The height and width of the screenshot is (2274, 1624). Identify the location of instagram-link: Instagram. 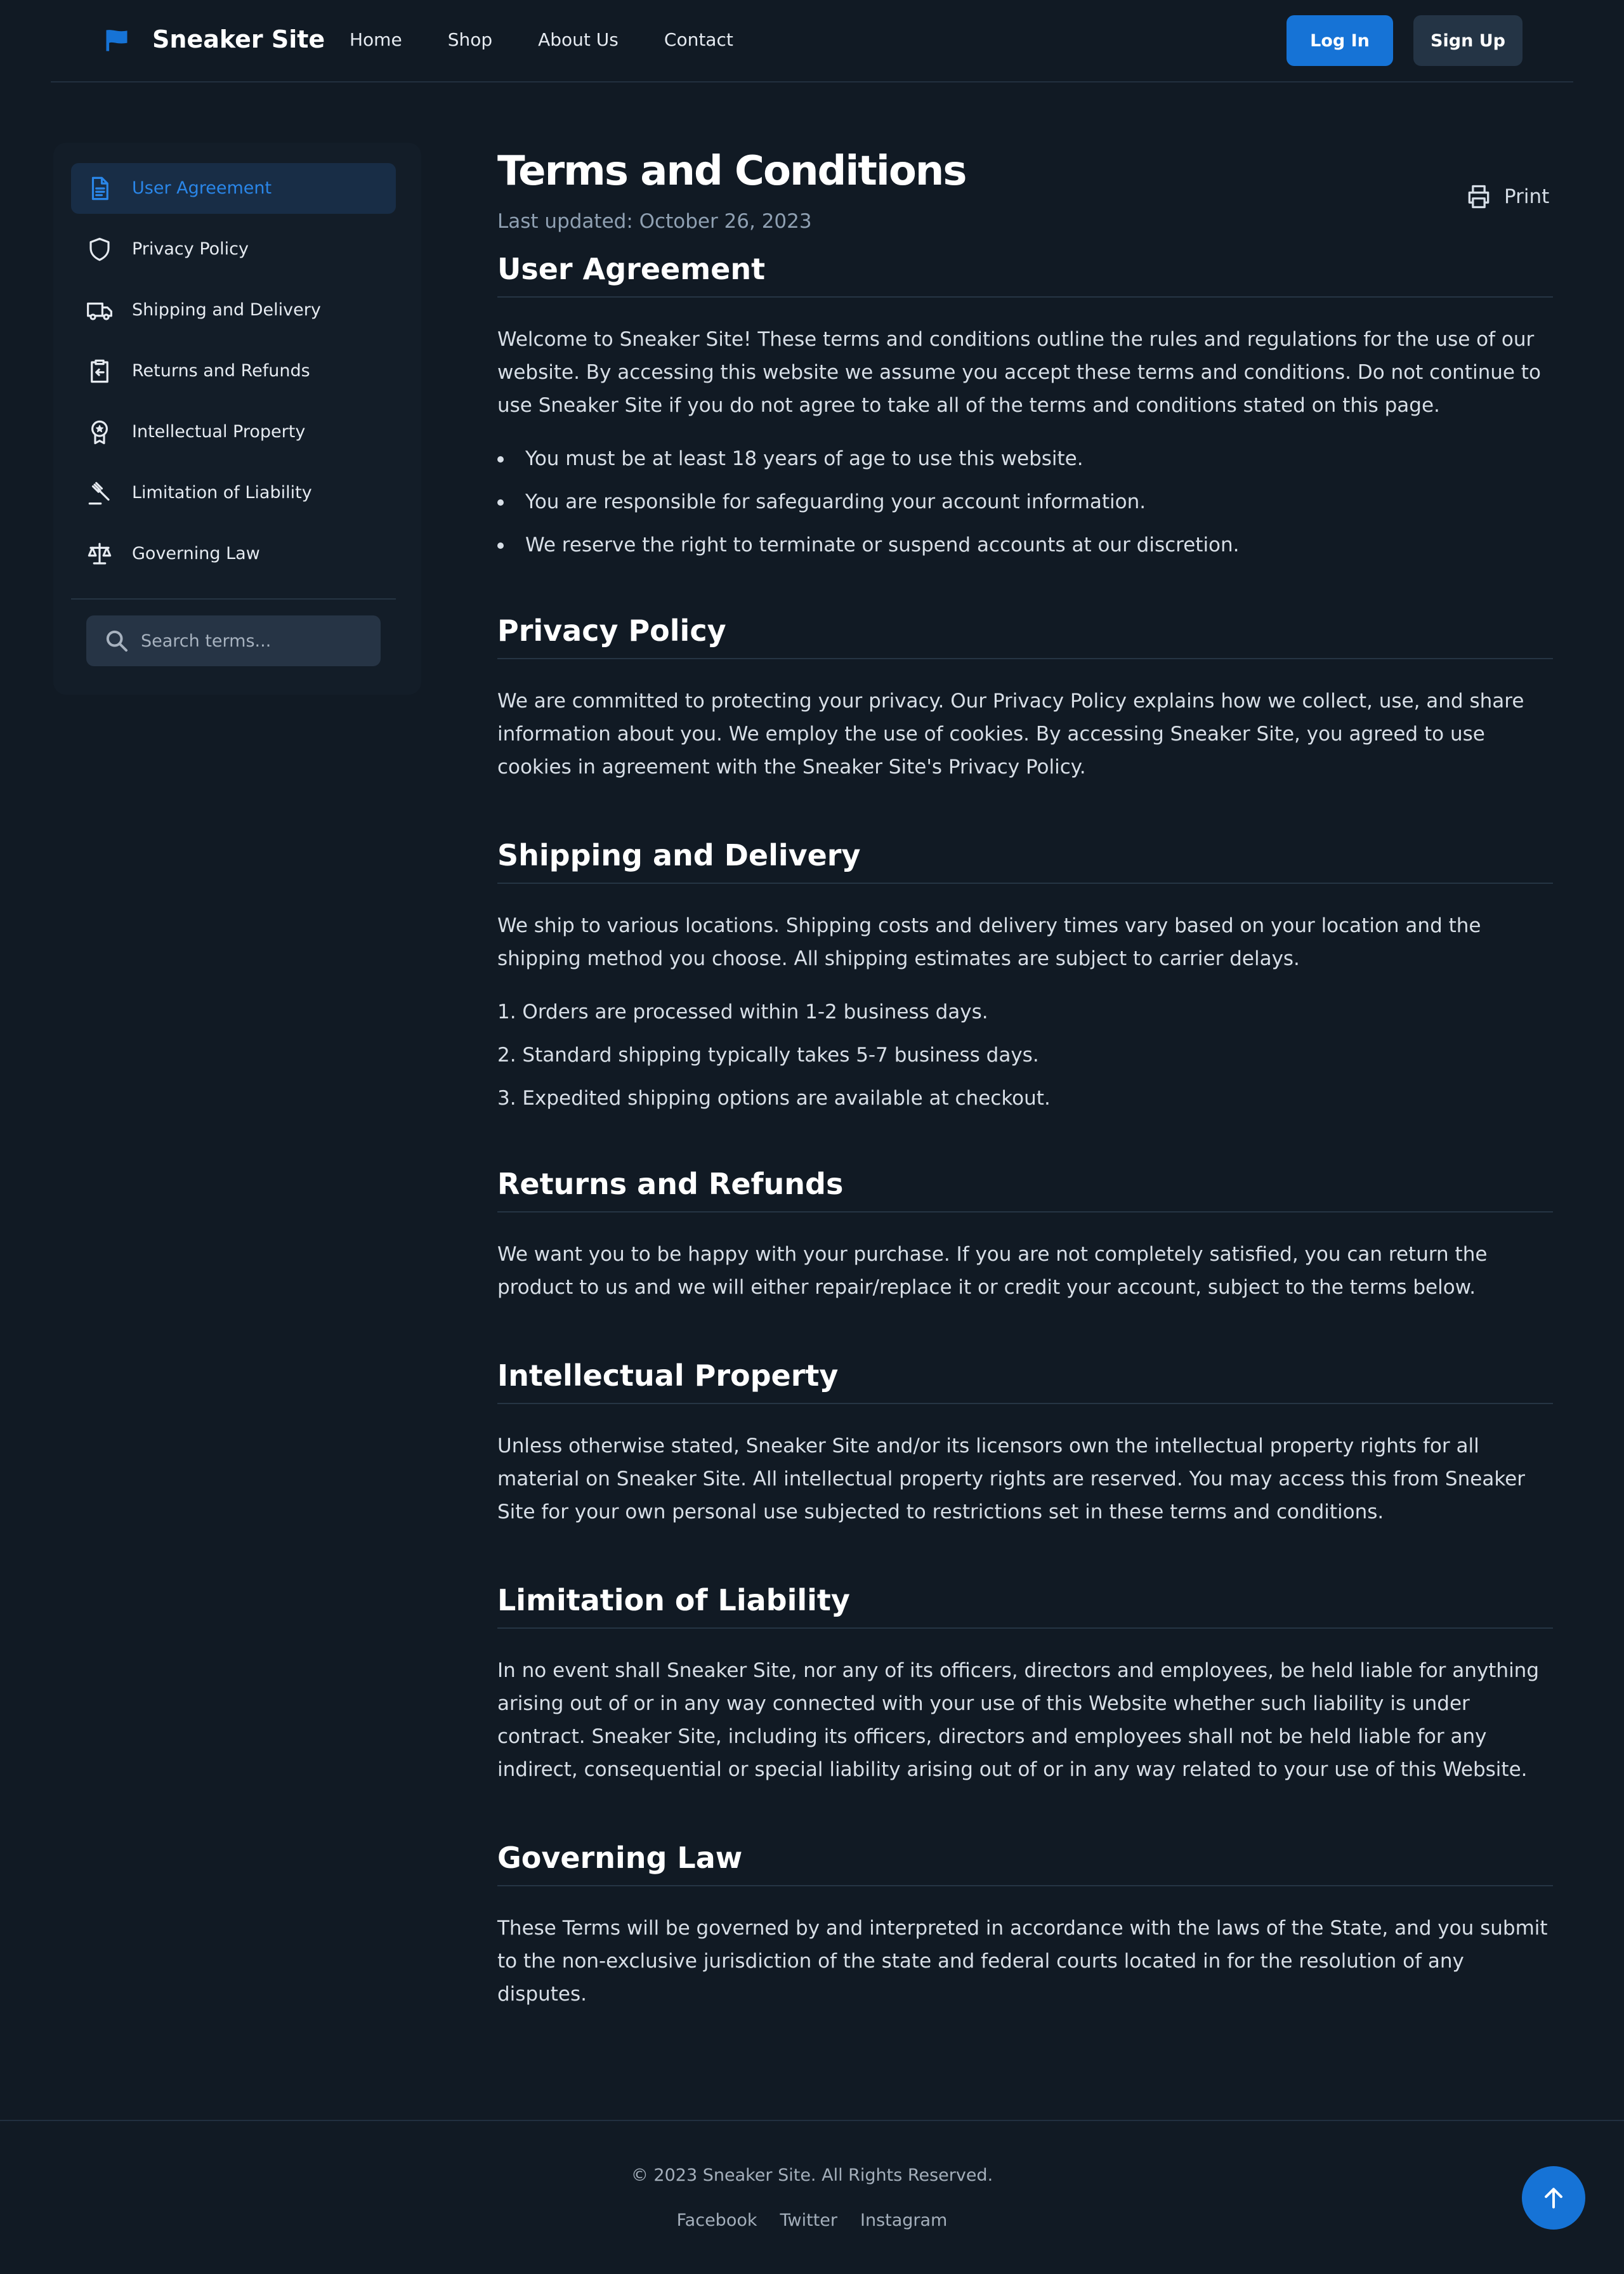
(904, 2220).